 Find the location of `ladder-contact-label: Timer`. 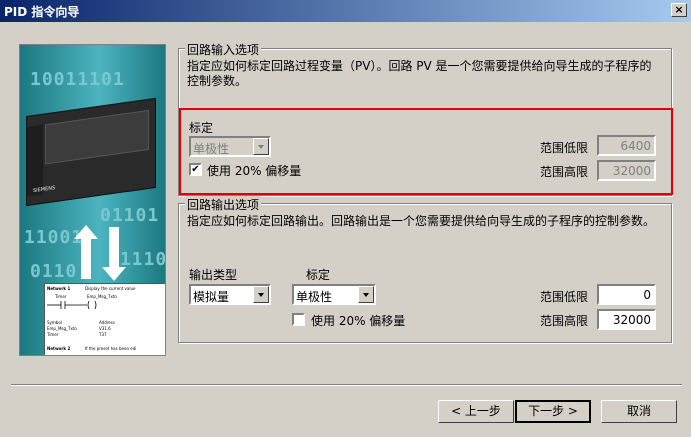

ladder-contact-label: Timer is located at coordinates (61, 296).